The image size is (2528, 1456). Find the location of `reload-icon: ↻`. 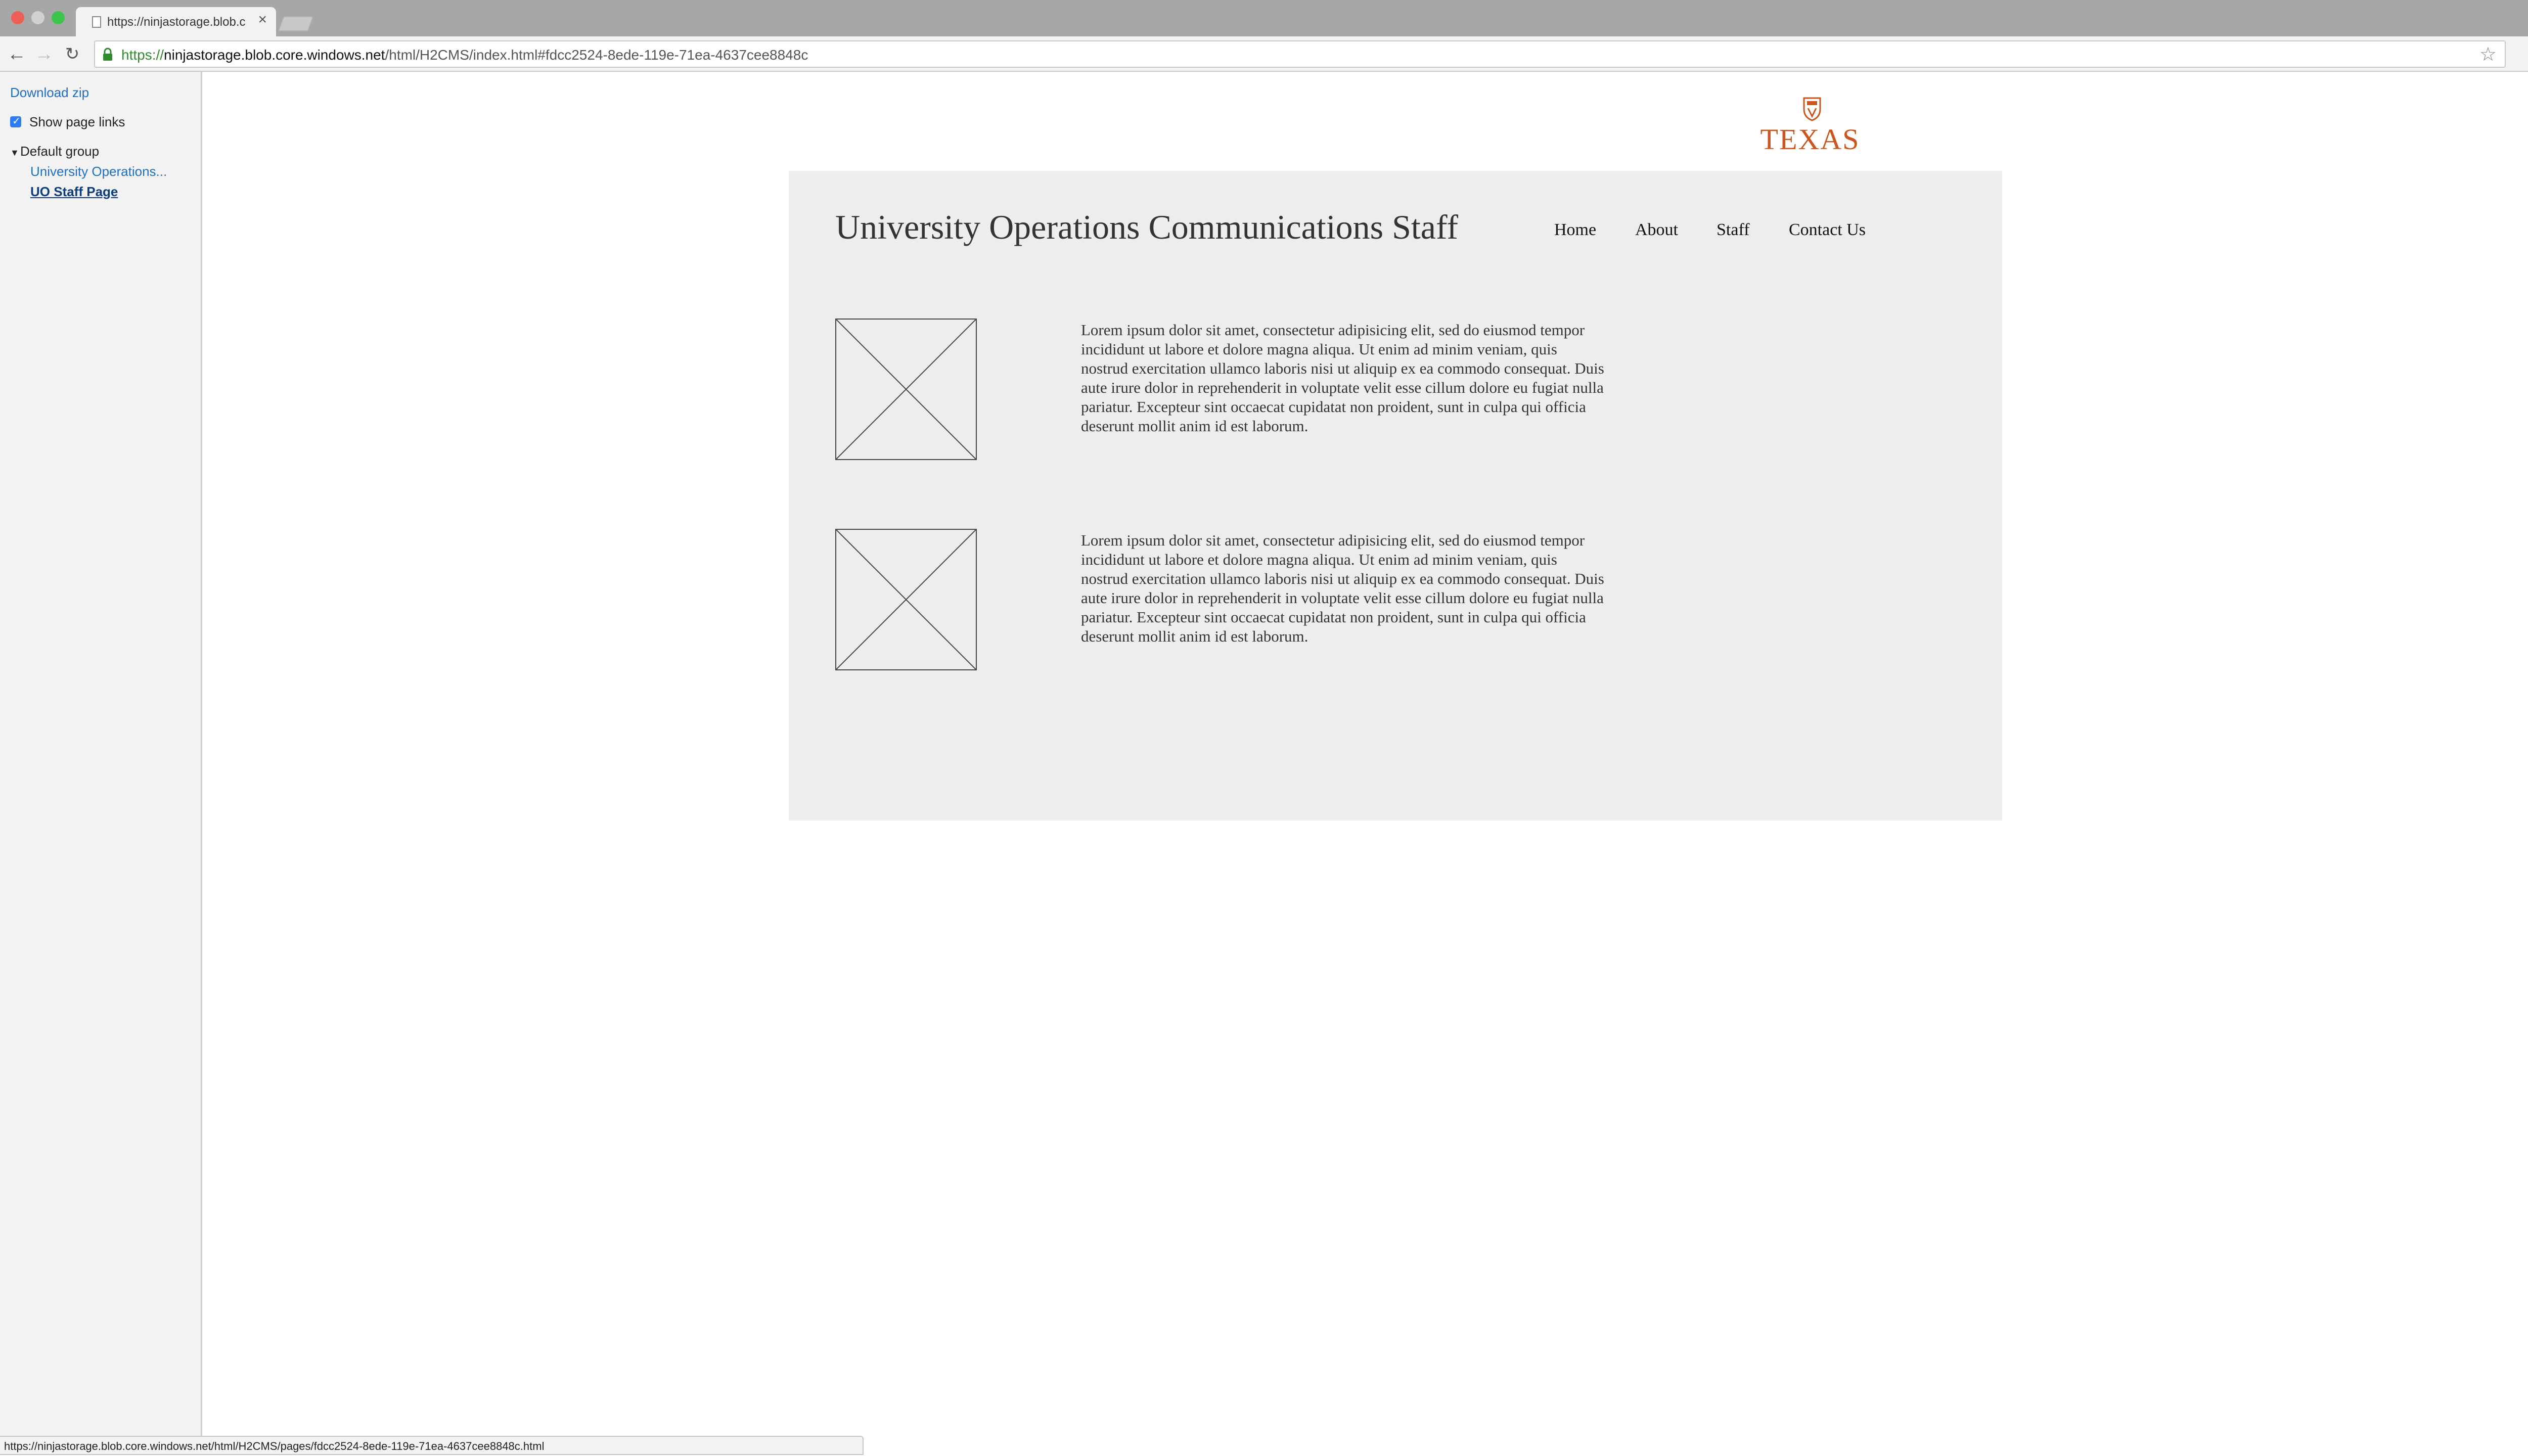

reload-icon: ↻ is located at coordinates (72, 54).